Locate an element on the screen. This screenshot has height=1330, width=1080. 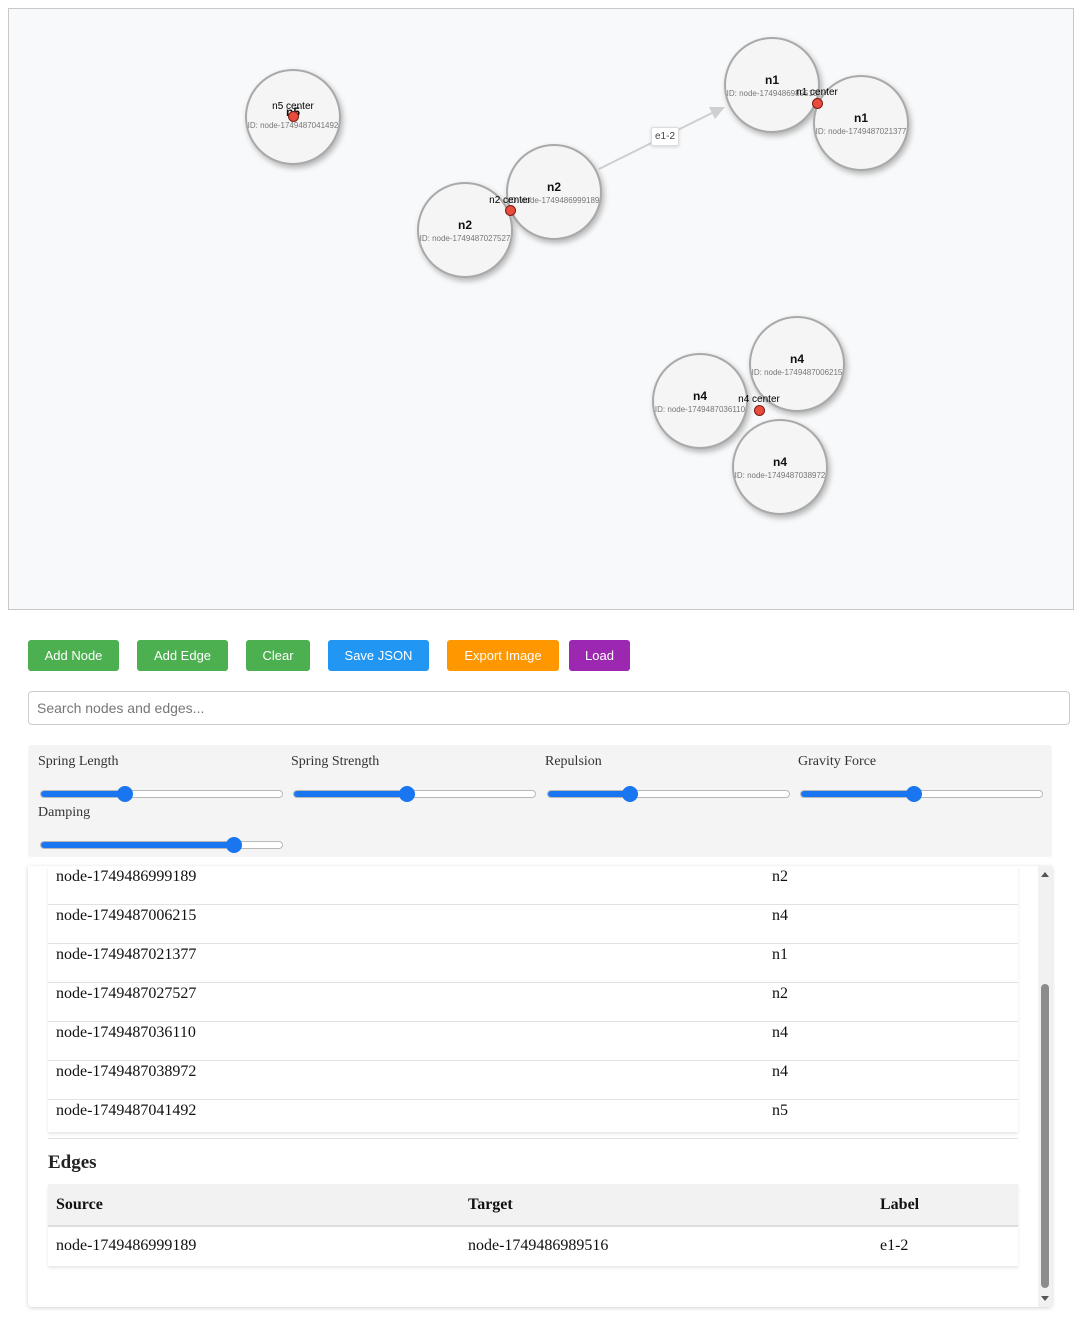
graph-node: n4 ID: node-1749487036110 is located at coordinates (700, 401).